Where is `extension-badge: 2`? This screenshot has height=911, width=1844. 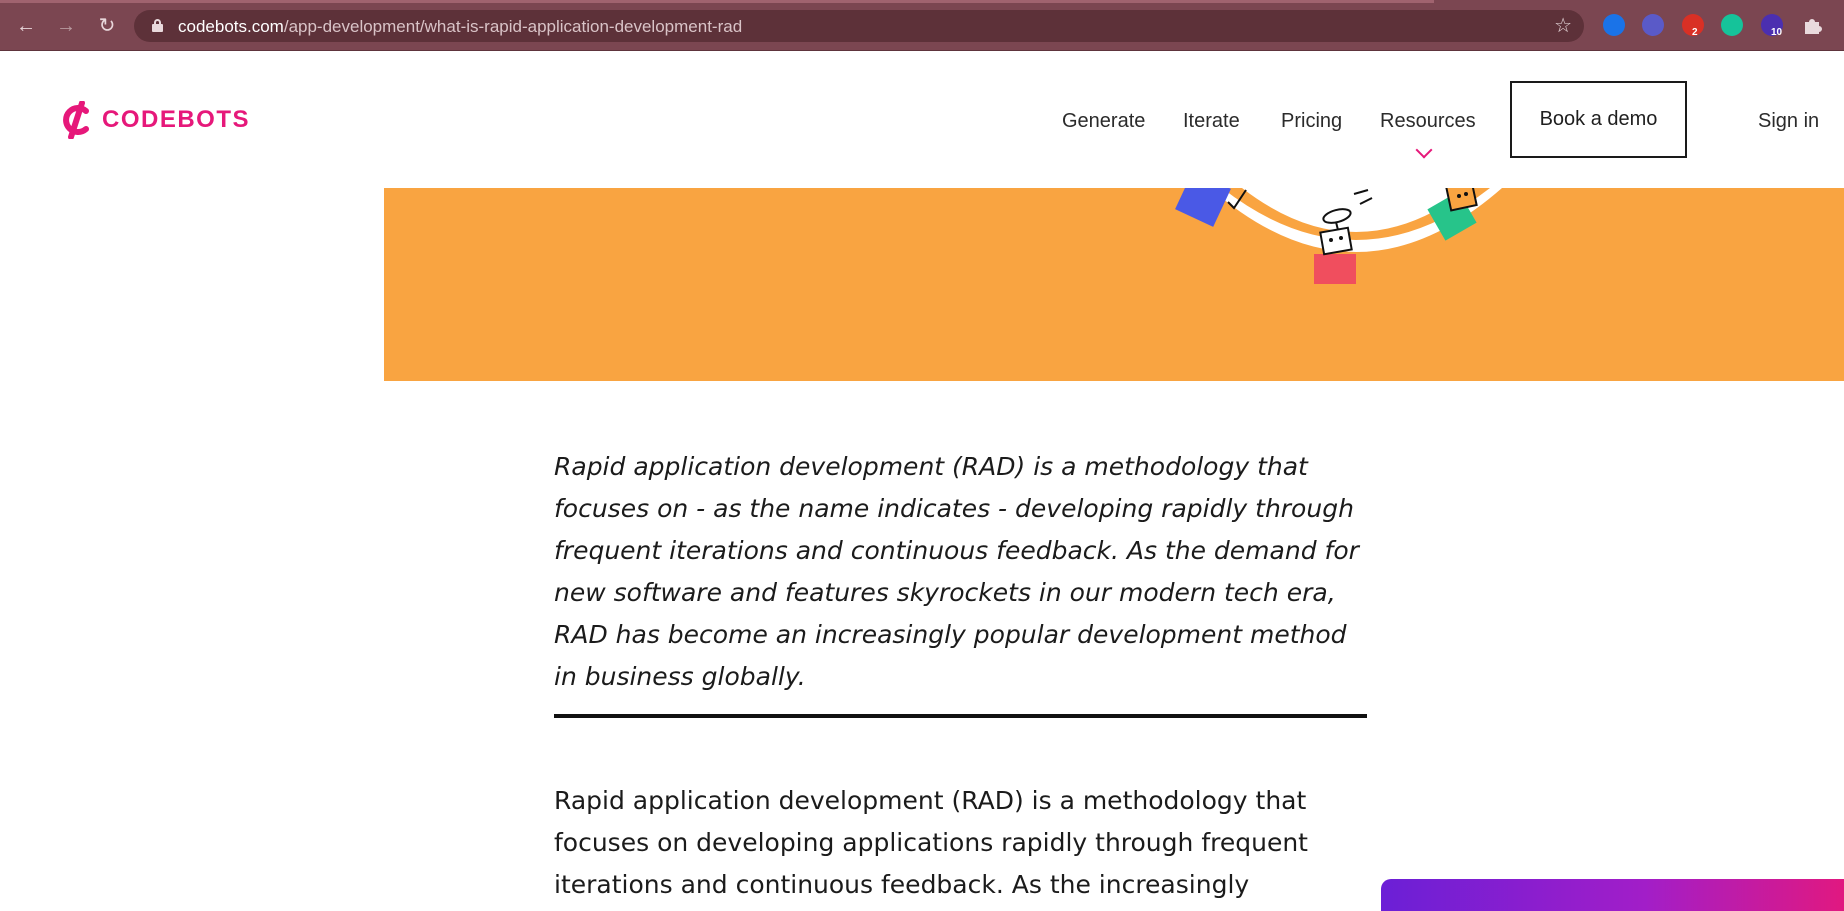 extension-badge: 2 is located at coordinates (1695, 32).